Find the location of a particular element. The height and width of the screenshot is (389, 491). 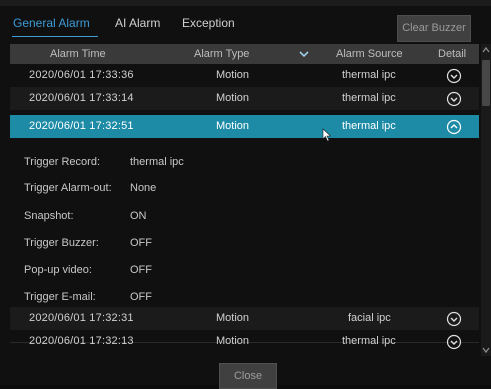

table-row: 2020/06/01 17:32:13 Motion thermal ipc is located at coordinates (244, 341).